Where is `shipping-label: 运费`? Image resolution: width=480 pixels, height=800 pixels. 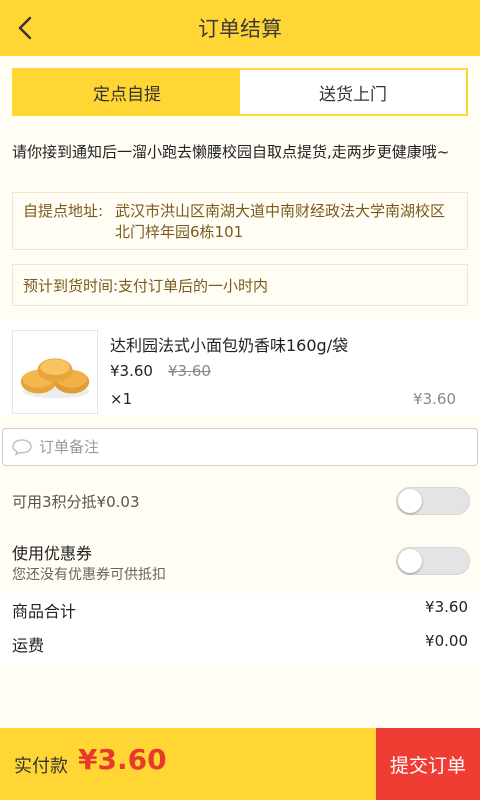
shipping-label: 运费 is located at coordinates (28, 645).